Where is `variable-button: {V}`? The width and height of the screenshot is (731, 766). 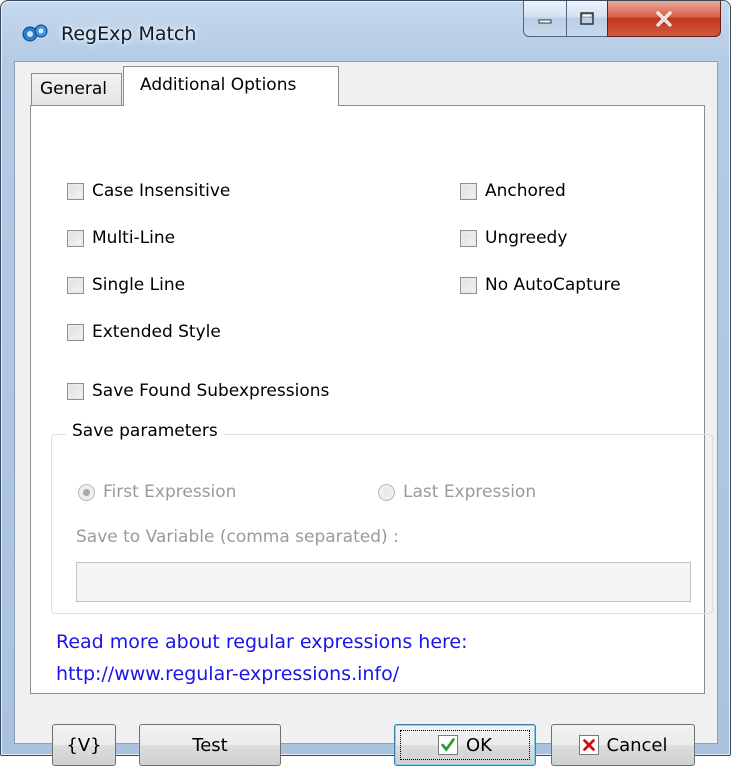 variable-button: {V} is located at coordinates (84, 745).